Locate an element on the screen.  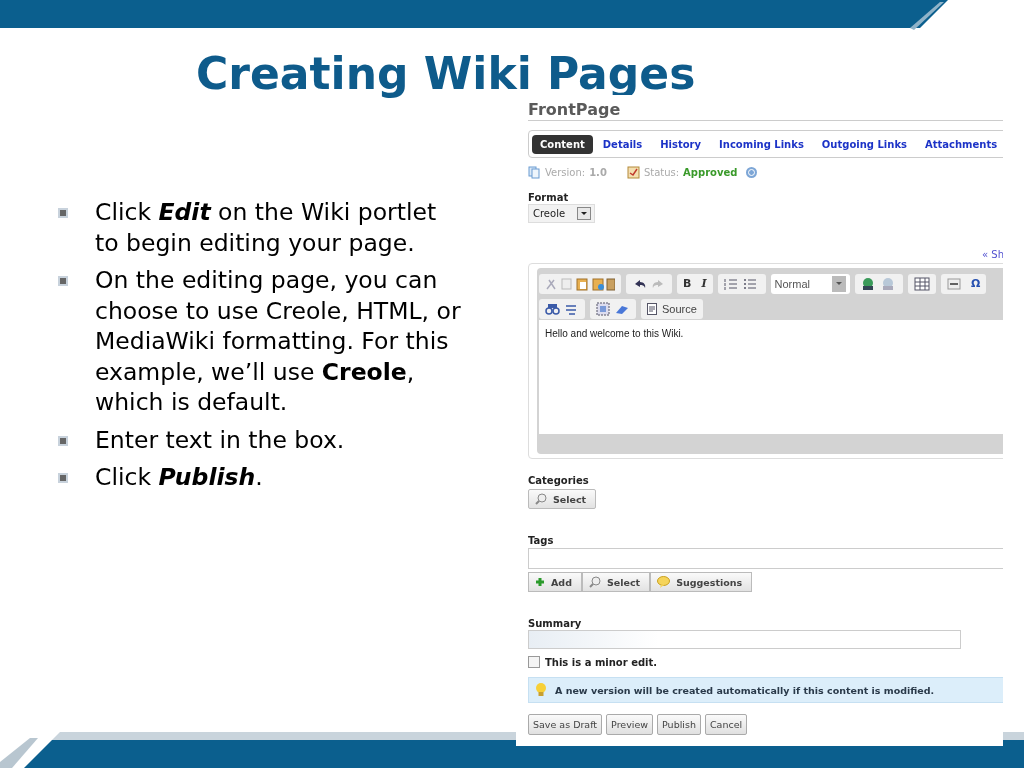
add-button: Add is located at coordinates (555, 582).